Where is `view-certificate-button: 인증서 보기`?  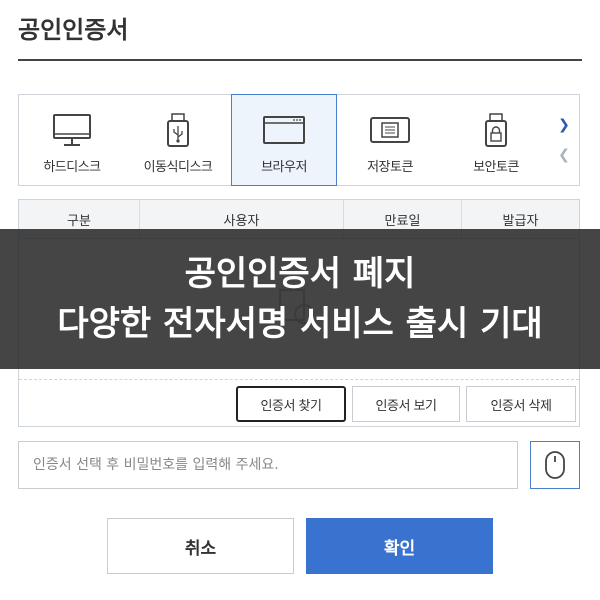 view-certificate-button: 인증서 보기 is located at coordinates (406, 404).